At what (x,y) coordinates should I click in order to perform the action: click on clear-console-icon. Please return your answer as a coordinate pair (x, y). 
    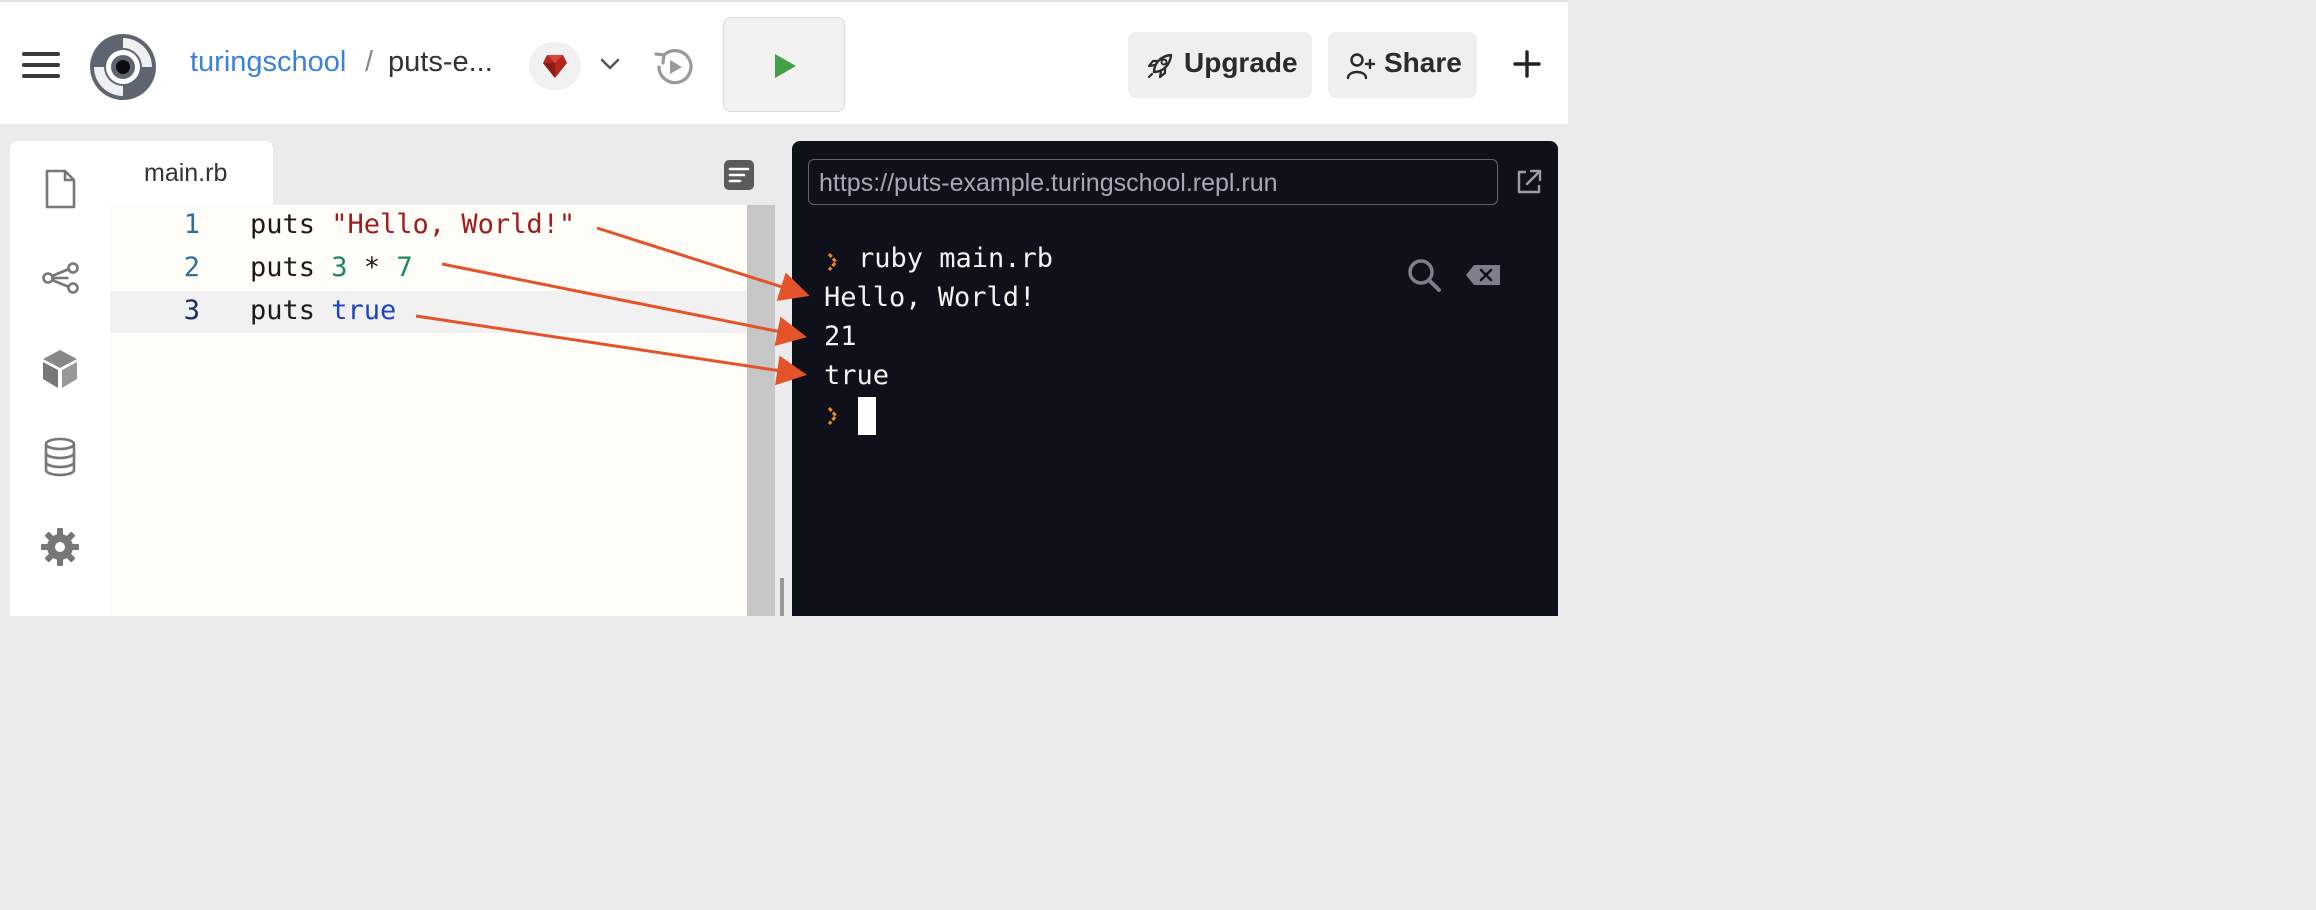
    Looking at the image, I should click on (1483, 275).